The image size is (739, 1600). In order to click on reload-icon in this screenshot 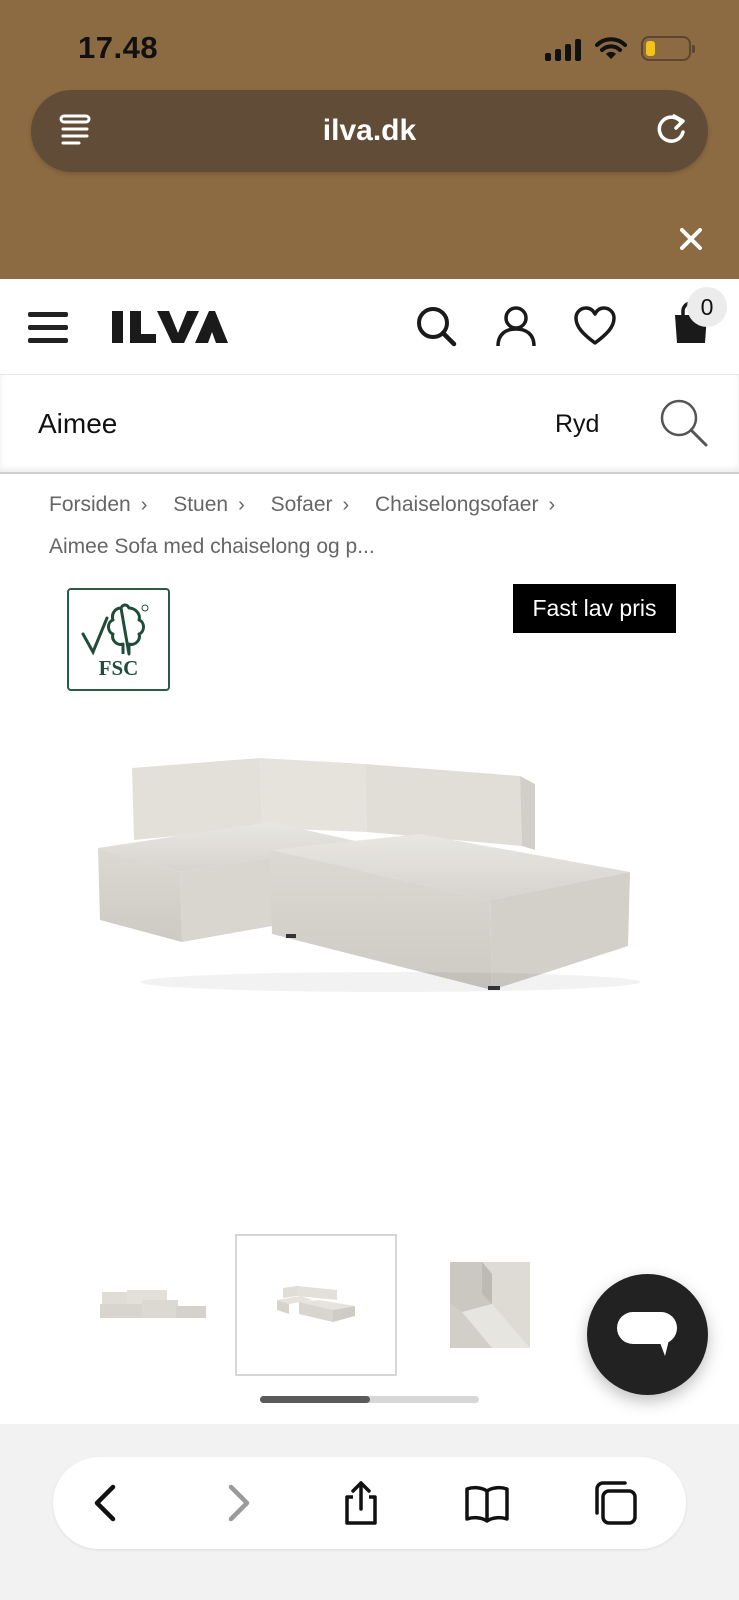, I will do `click(671, 129)`.